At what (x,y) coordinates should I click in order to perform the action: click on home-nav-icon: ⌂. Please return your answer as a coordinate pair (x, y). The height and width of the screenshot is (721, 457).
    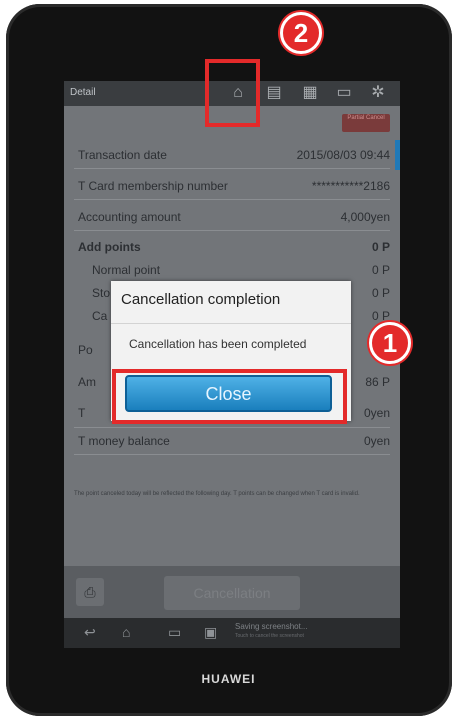
    Looking at the image, I should click on (126, 632).